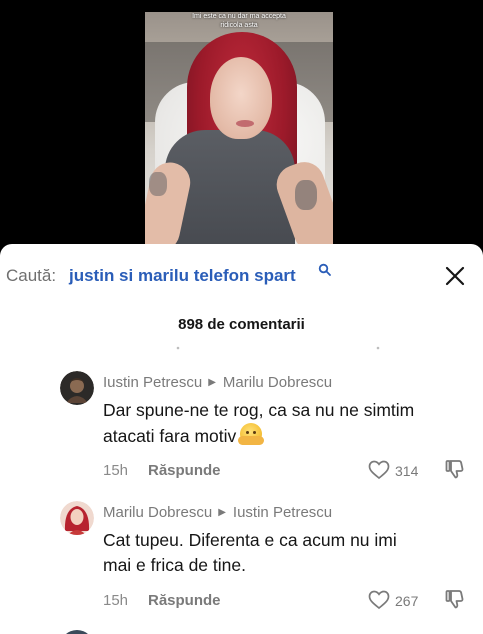 The height and width of the screenshot is (634, 483). I want to click on search-suggestion: Caută: justin si marilu telefon spart, so click(241, 277).